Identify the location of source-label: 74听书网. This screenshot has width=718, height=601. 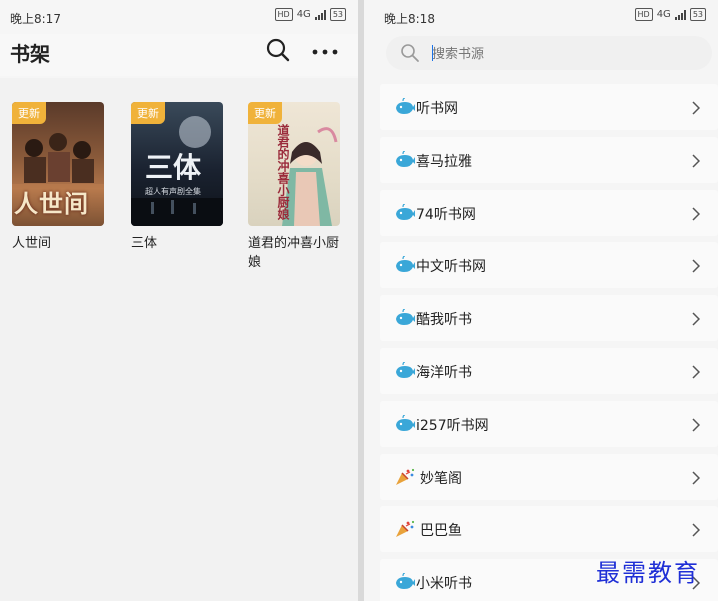
(446, 214).